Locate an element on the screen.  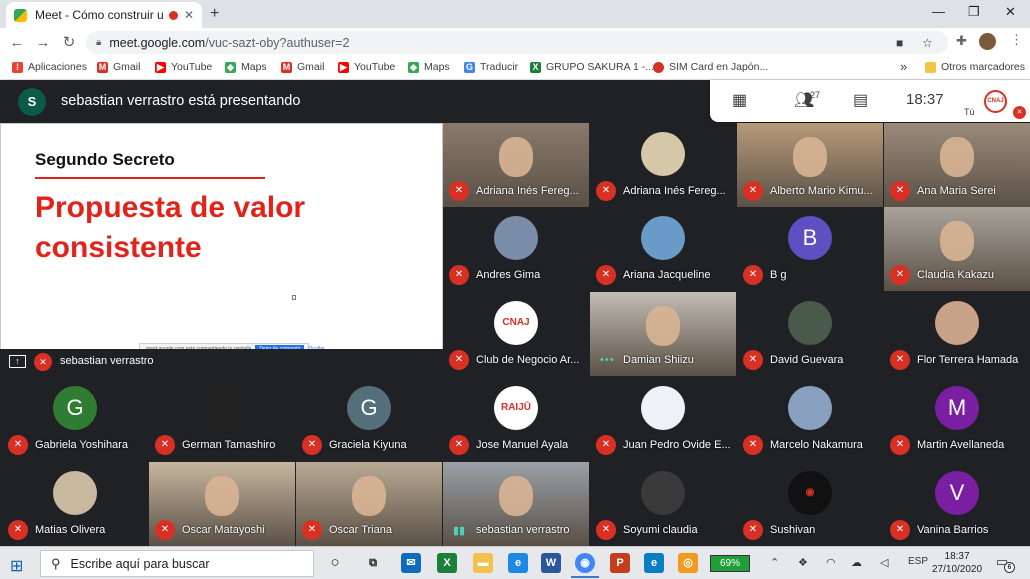
wifi-icon: ◠ is located at coordinates (831, 562).